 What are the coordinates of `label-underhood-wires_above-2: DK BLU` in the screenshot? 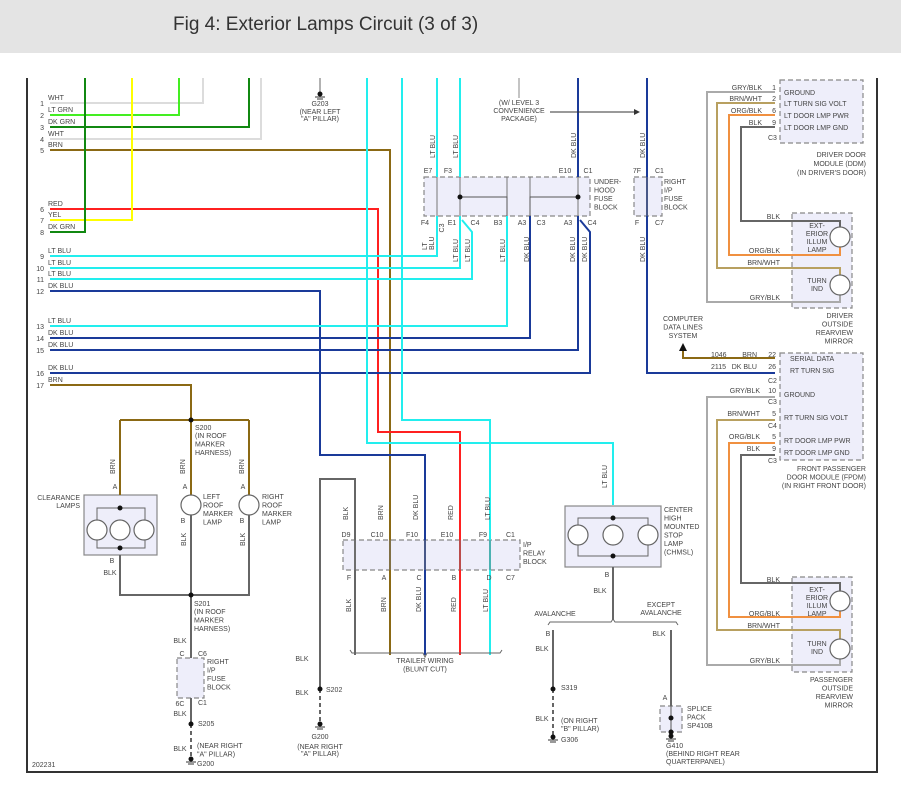 It's located at (574, 145).